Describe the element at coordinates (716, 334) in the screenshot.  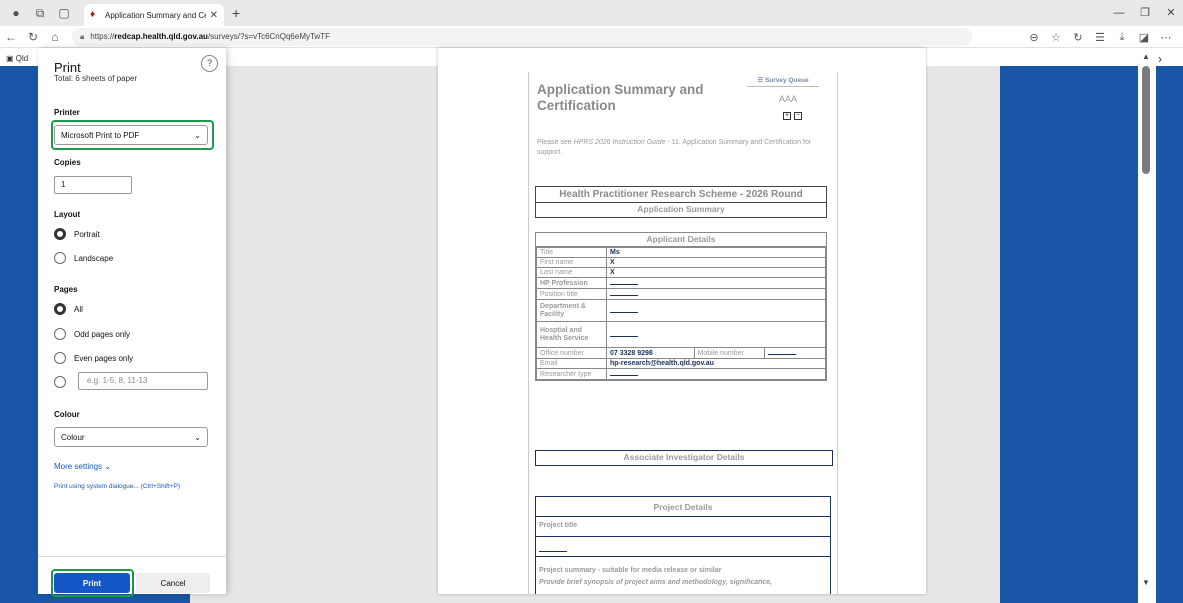
I see `hhs-value` at that location.